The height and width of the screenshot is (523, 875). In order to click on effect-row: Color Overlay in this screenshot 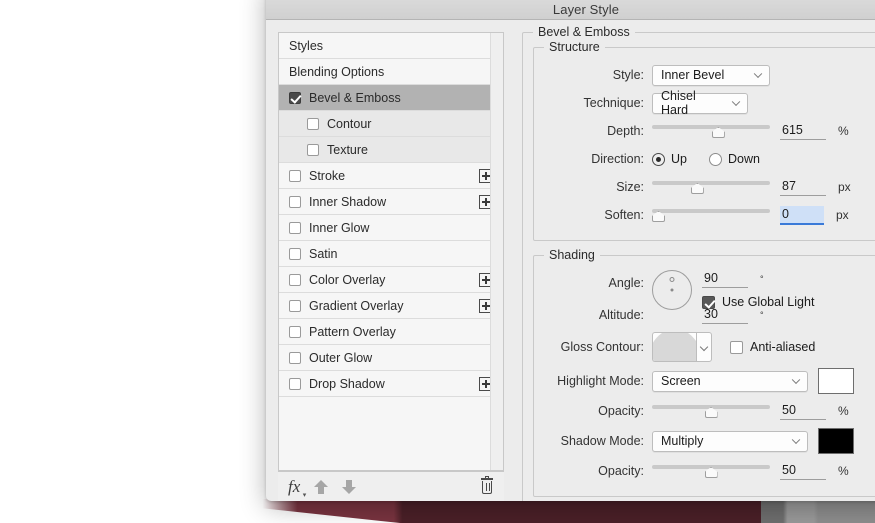, I will do `click(391, 280)`.